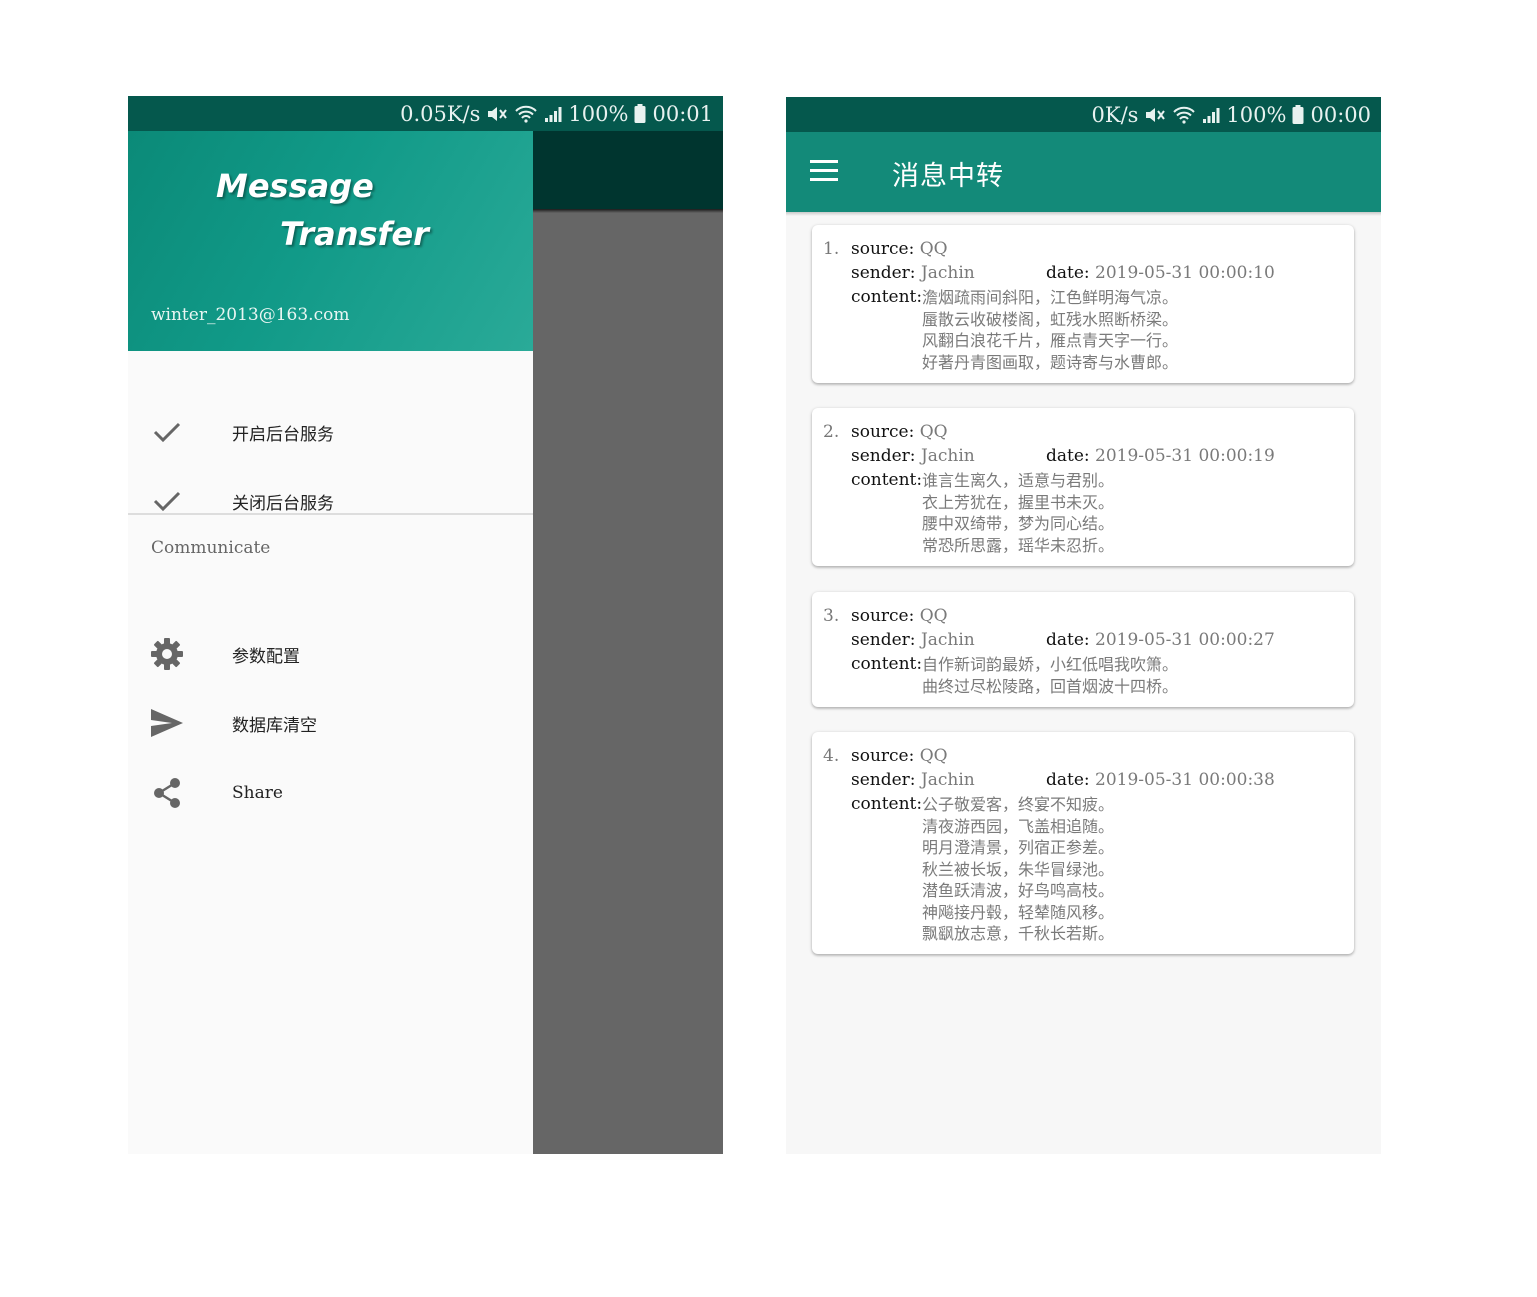  Describe the element at coordinates (831, 756) in the screenshot. I see `message-index: 4.` at that location.